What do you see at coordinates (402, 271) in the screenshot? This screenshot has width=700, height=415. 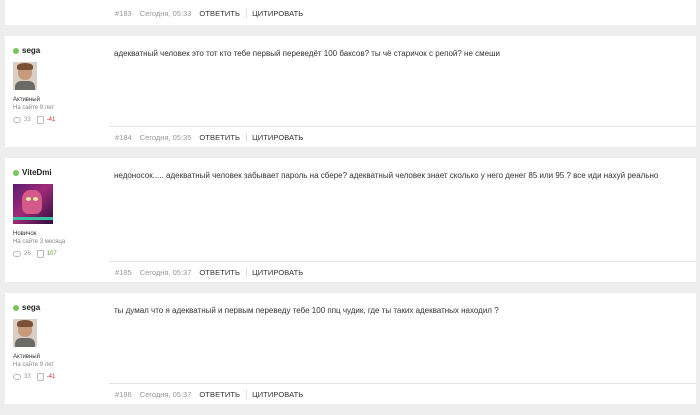 I see `post-footer: #185 Сегодня, 05:37 ОТВЕТИТЬ ЦИТИРОВАТЬ` at bounding box center [402, 271].